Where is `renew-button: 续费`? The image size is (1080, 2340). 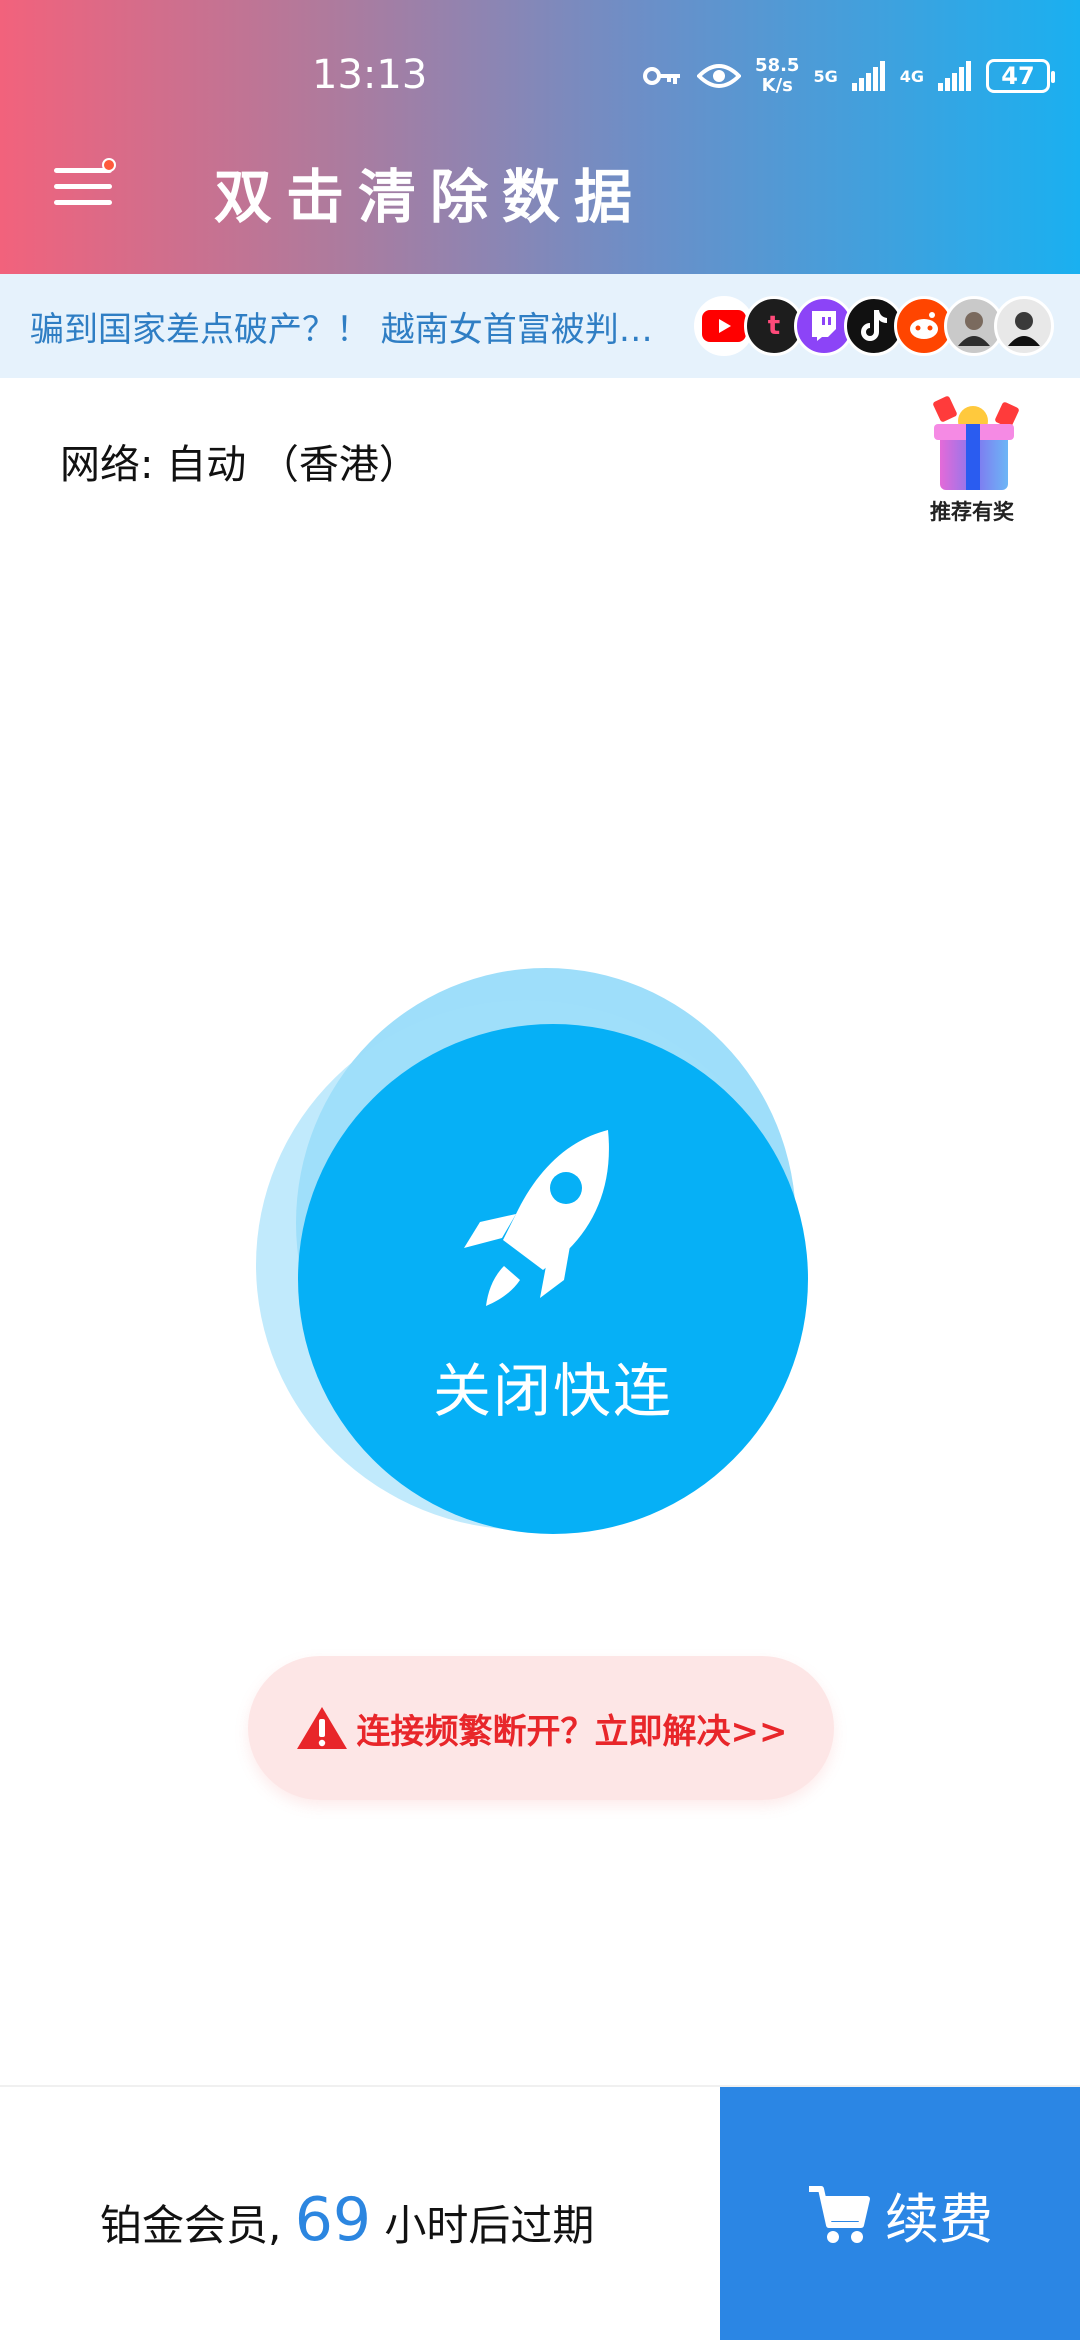 renew-button: 续费 is located at coordinates (900, 2213).